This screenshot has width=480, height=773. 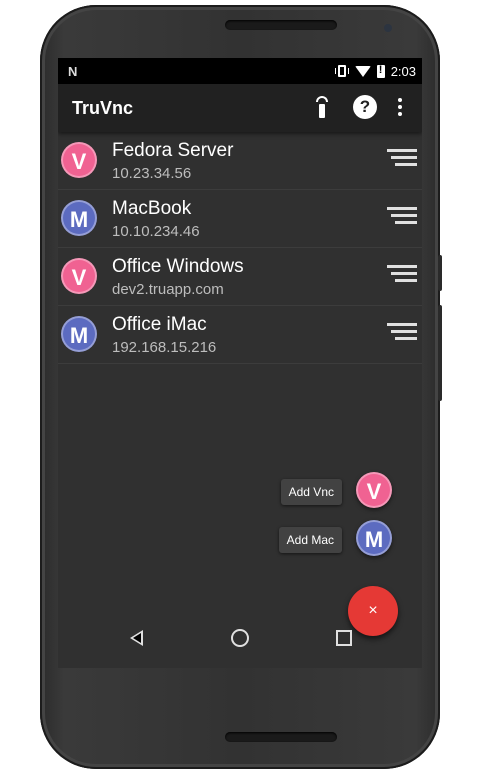 I want to click on server-row: M MacBook 10.10.234.46, so click(x=240, y=219).